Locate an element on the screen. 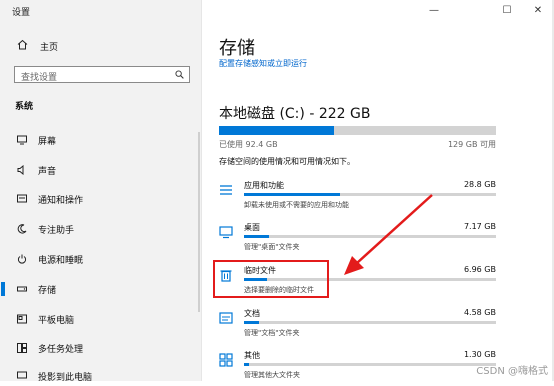 This screenshot has height=386, width=554. sidebar-item-label: 屏幕 is located at coordinates (47, 141).